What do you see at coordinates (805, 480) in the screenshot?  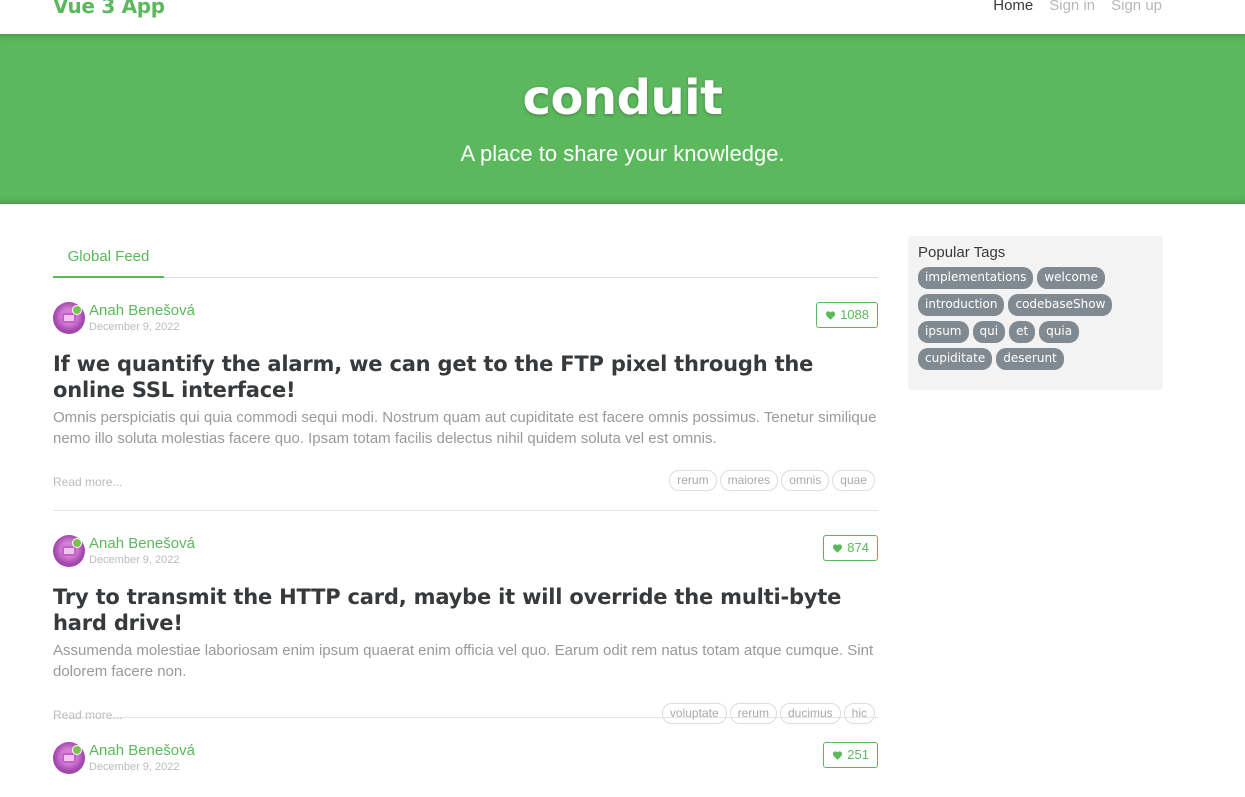 I see `article-tag: omnis` at bounding box center [805, 480].